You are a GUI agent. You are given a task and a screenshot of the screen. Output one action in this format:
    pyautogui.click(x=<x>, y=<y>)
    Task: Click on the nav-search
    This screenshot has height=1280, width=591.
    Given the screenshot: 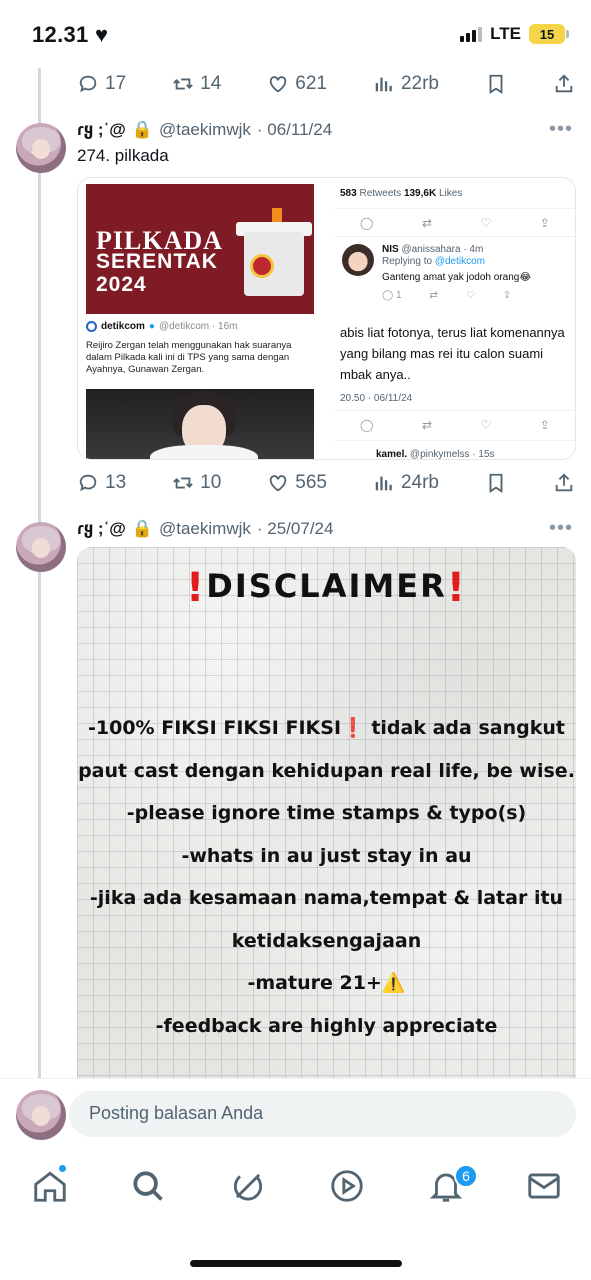 What is the action you would take?
    pyautogui.click(x=148, y=1186)
    